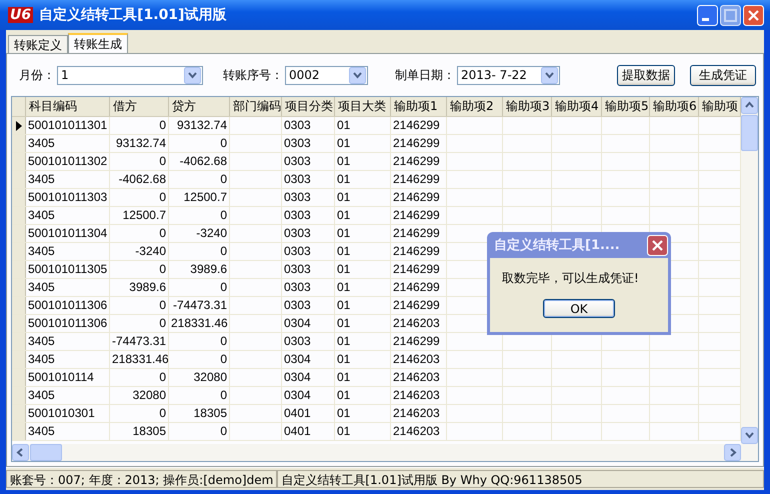  Describe the element at coordinates (646, 75) in the screenshot. I see `action-button: 提取数据` at that location.